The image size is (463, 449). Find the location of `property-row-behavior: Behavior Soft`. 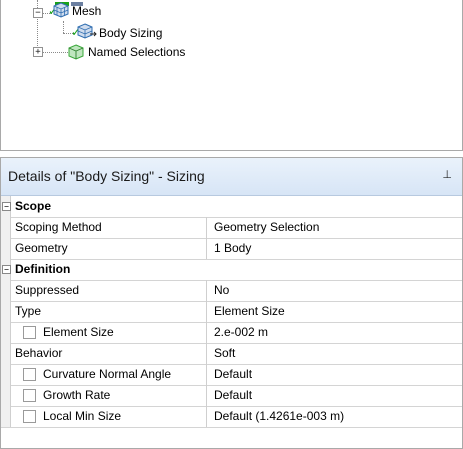

property-row-behavior: Behavior Soft is located at coordinates (231, 354).